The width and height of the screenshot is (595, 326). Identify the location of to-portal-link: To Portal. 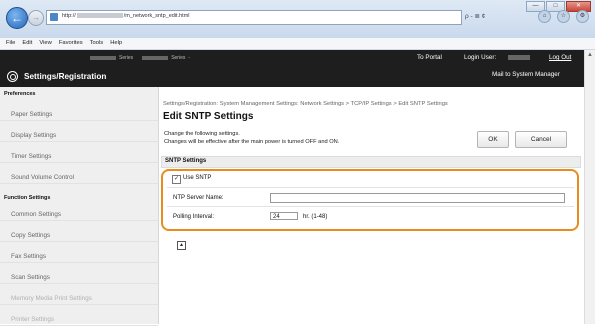
(429, 57).